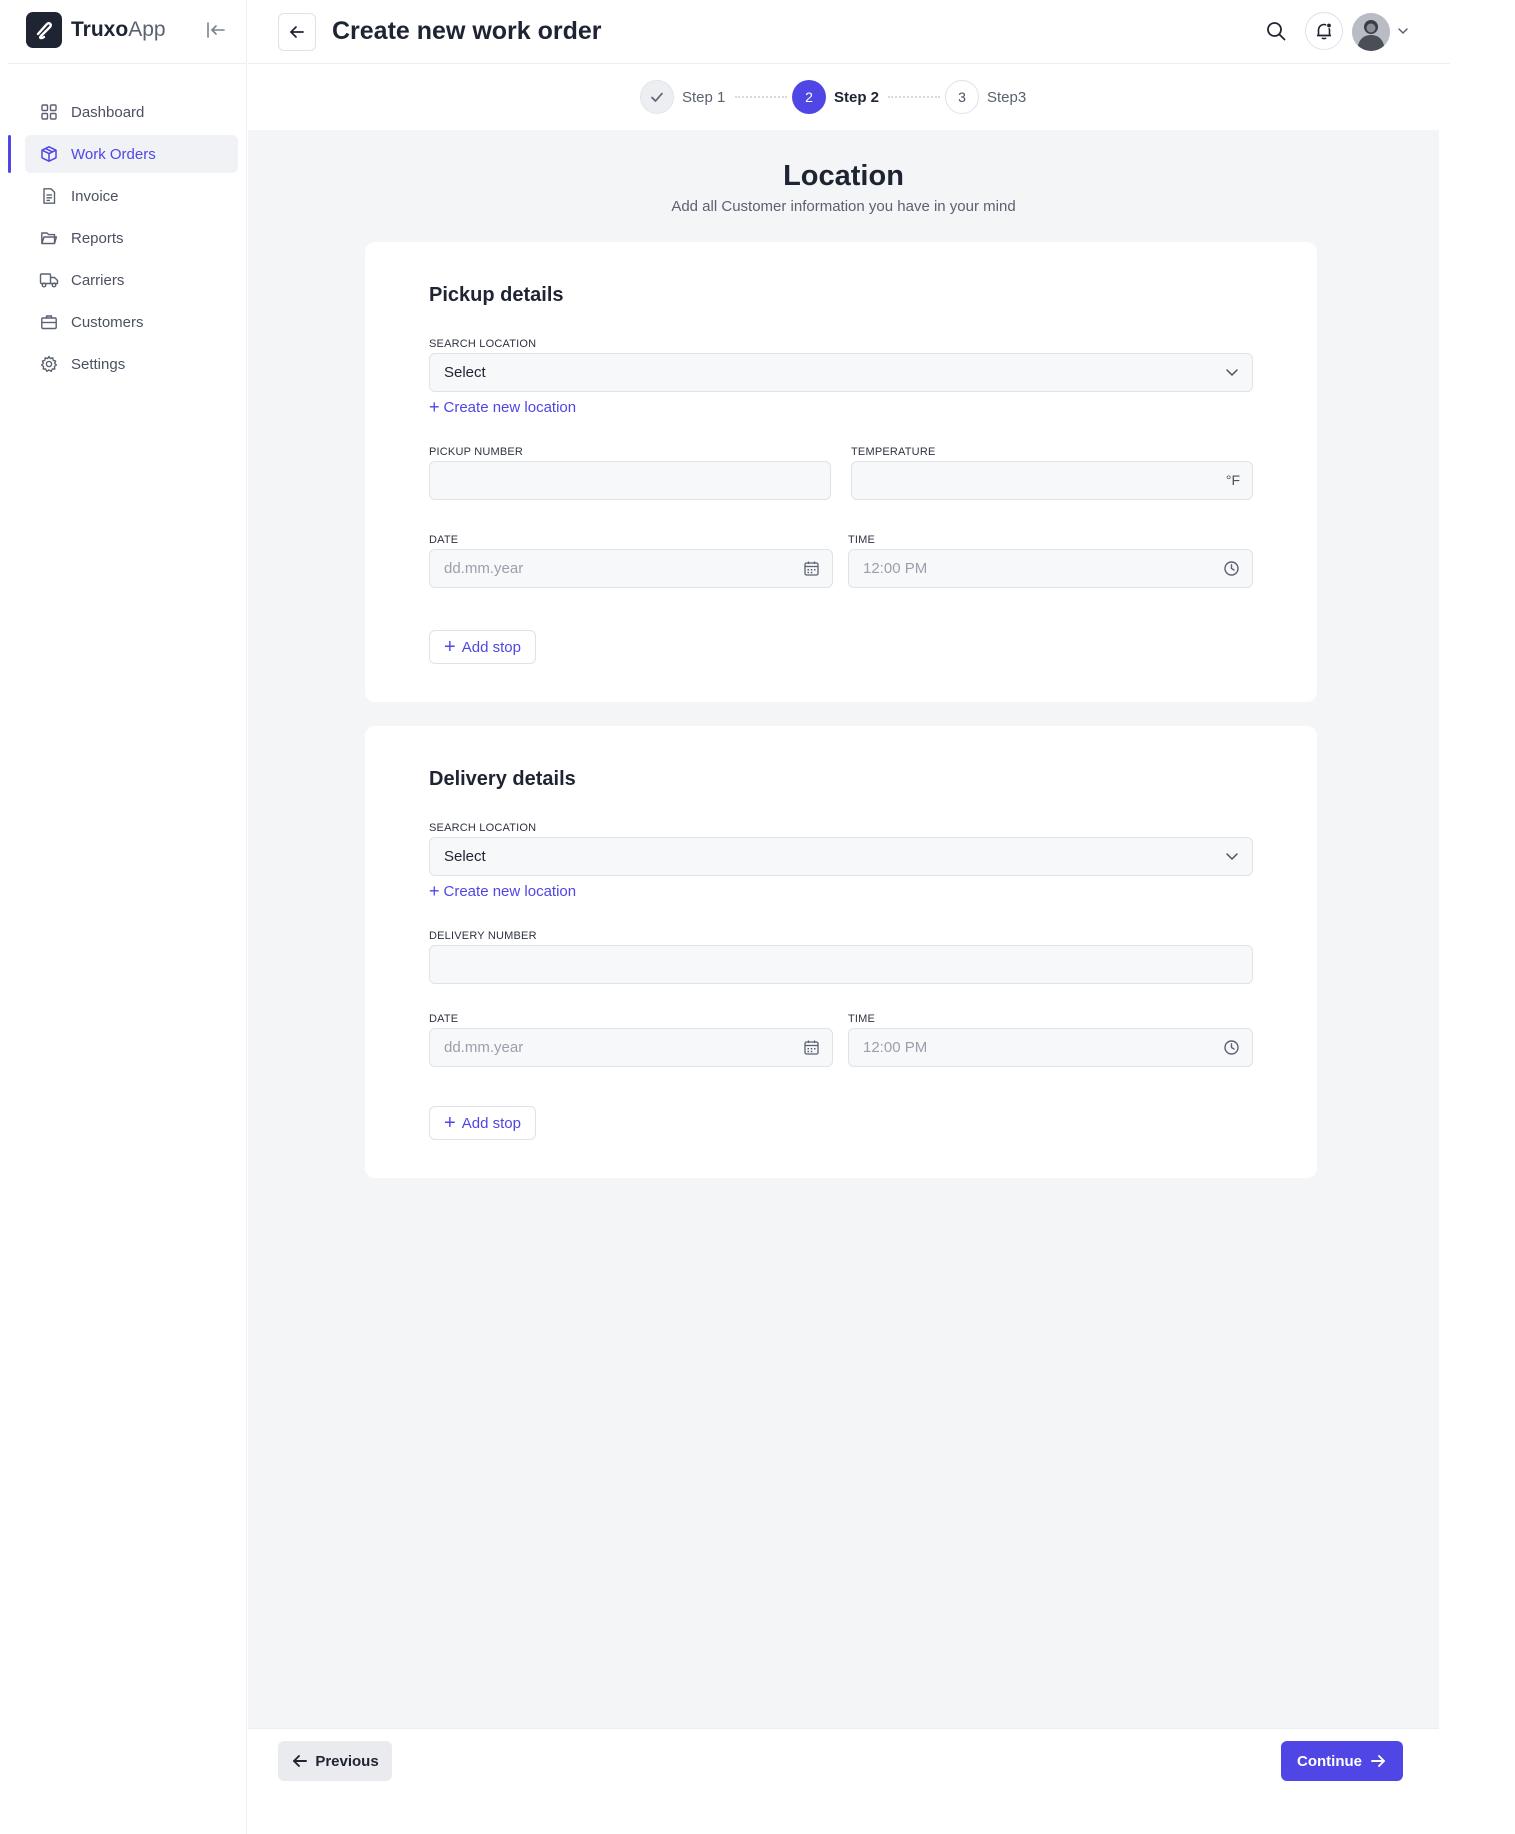  I want to click on pickup-time-input: 12:00 PM, so click(1050, 568).